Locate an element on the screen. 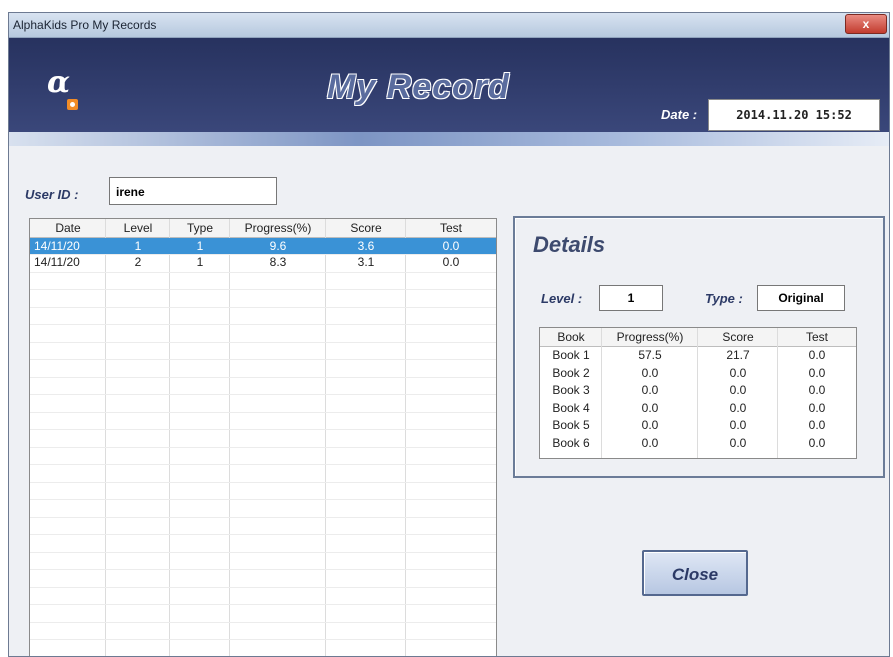  details-title: Details is located at coordinates (569, 244).